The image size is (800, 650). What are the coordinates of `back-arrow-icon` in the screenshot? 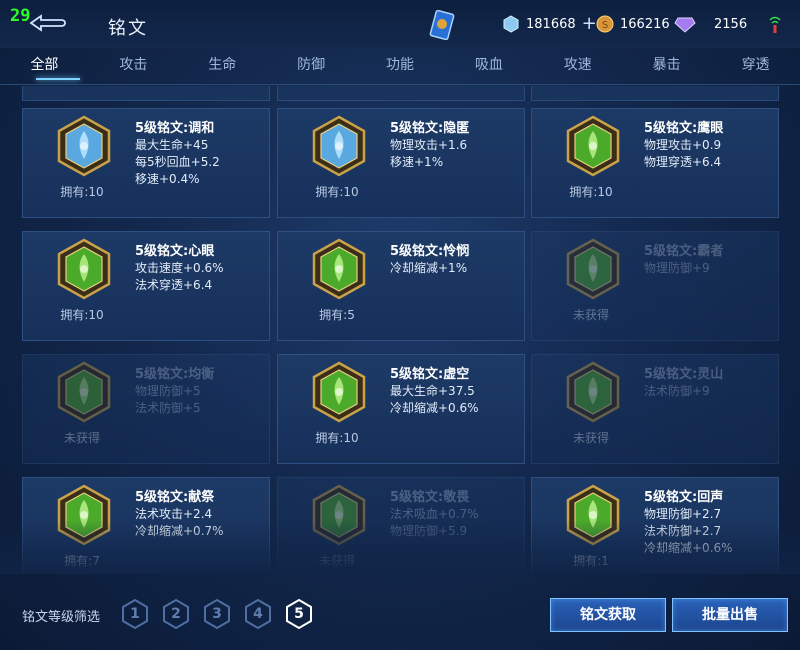 It's located at (47, 23).